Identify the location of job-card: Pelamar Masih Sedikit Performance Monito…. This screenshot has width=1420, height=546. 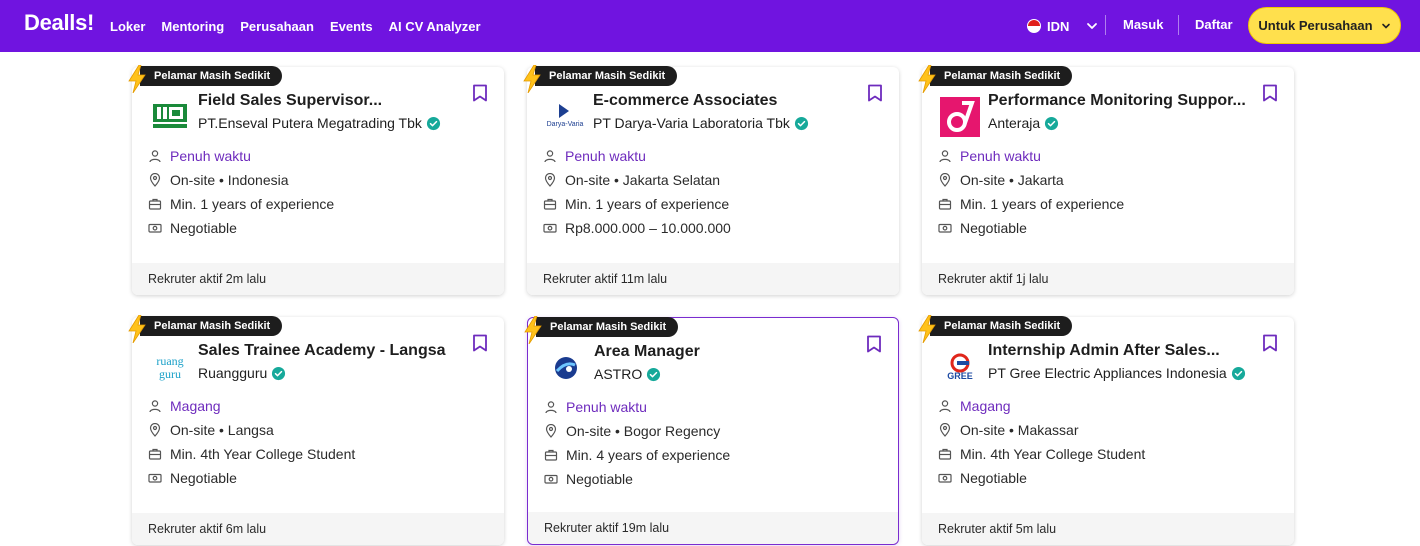
(1106, 180).